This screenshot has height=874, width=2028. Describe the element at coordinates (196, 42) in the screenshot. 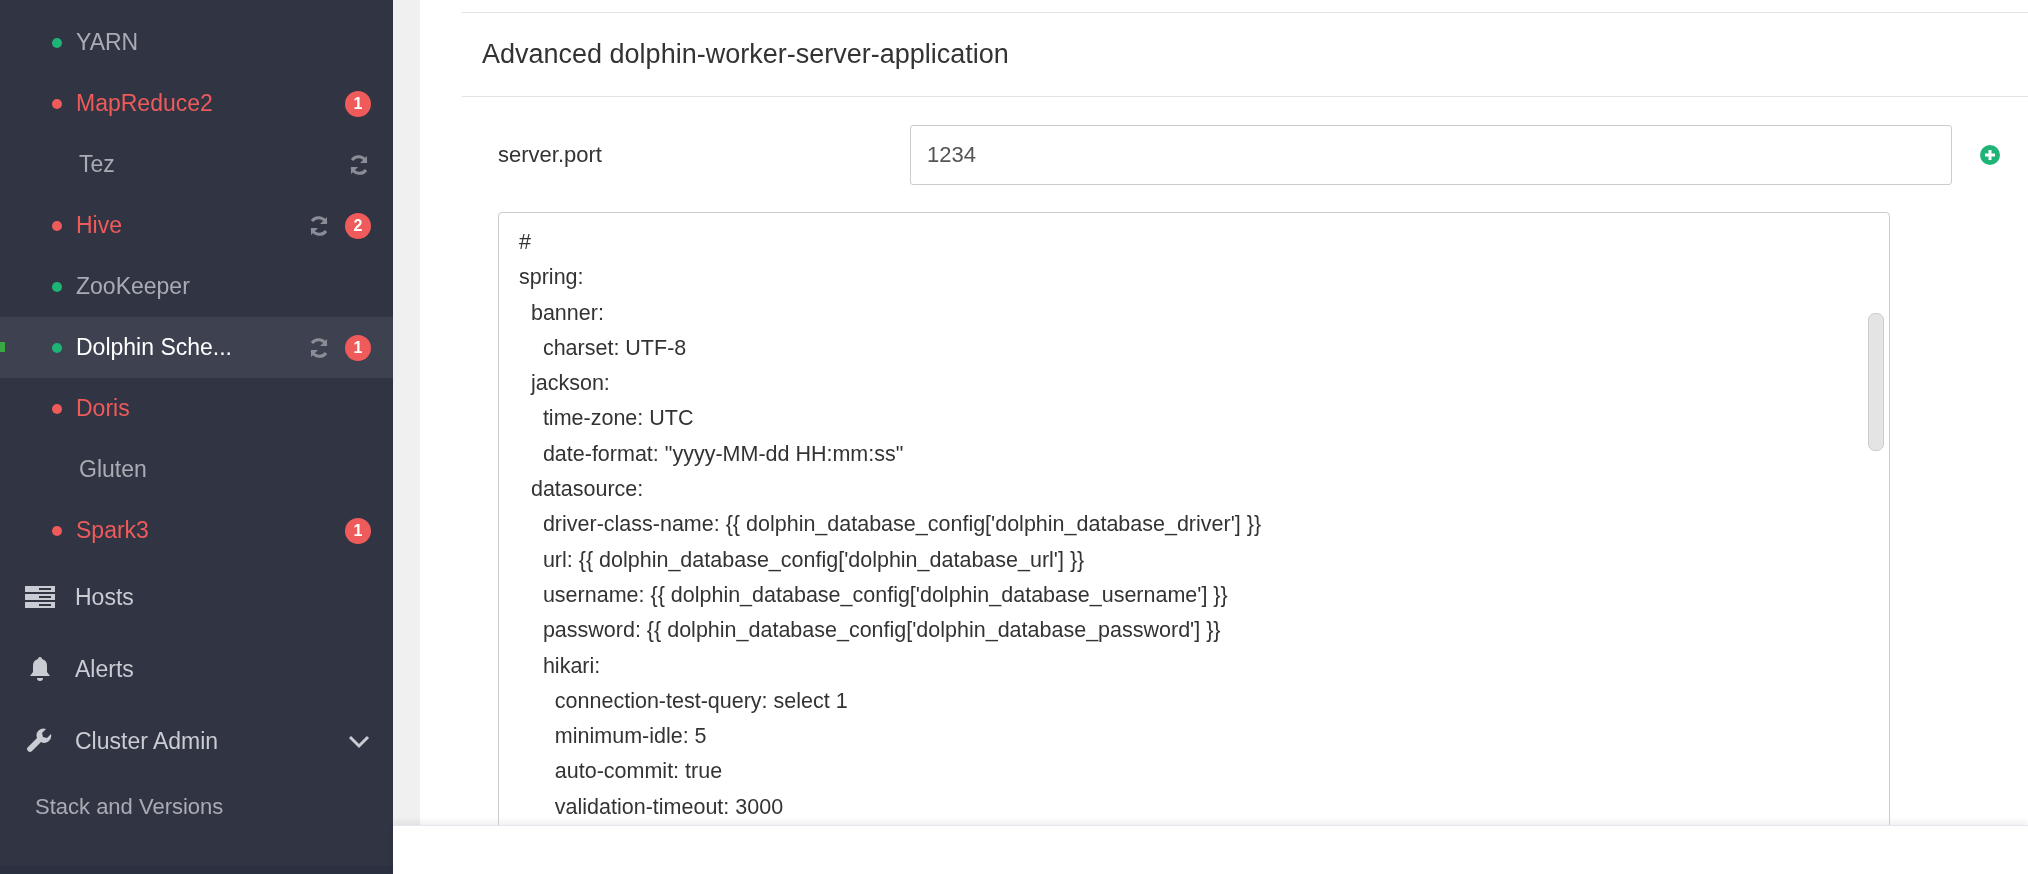

I see `service-item: YARN` at that location.